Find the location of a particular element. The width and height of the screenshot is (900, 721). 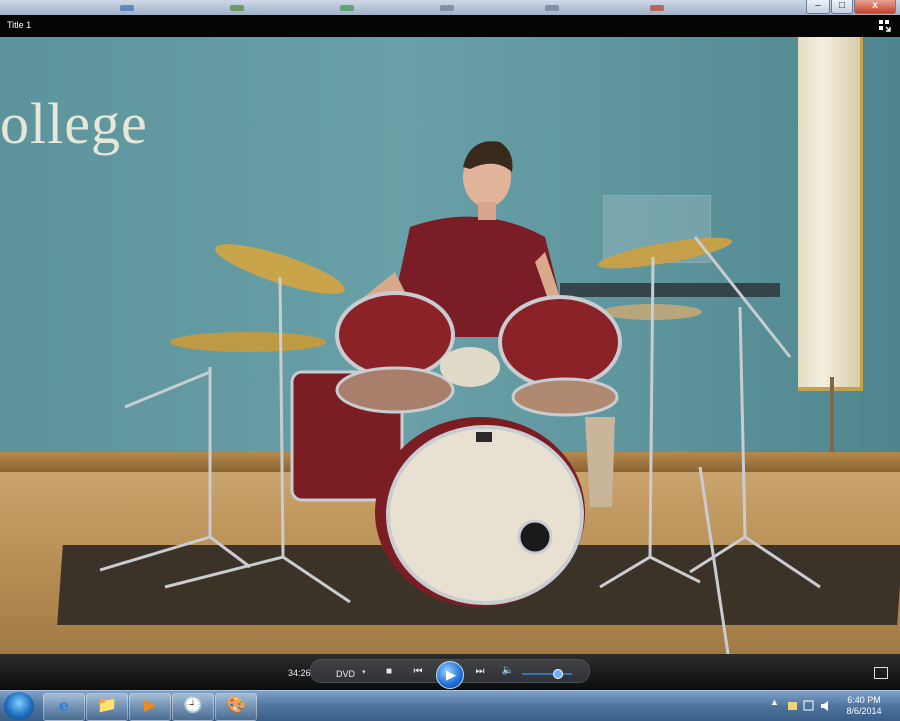

player-control-bar: 34:26 DVD ▾ ■ ⏮ ▶ ⏭ 🔈 is located at coordinates (450, 672).